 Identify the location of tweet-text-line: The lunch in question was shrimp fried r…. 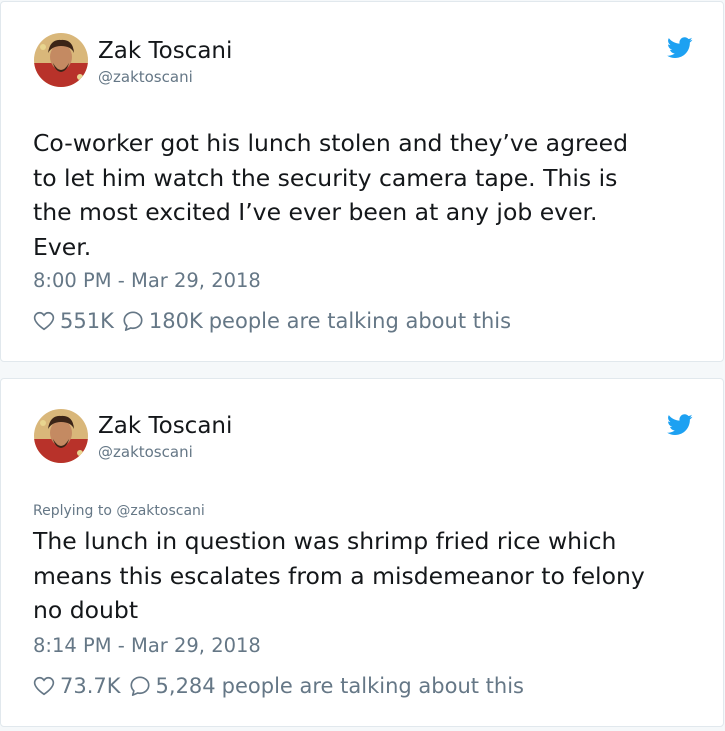
(325, 541).